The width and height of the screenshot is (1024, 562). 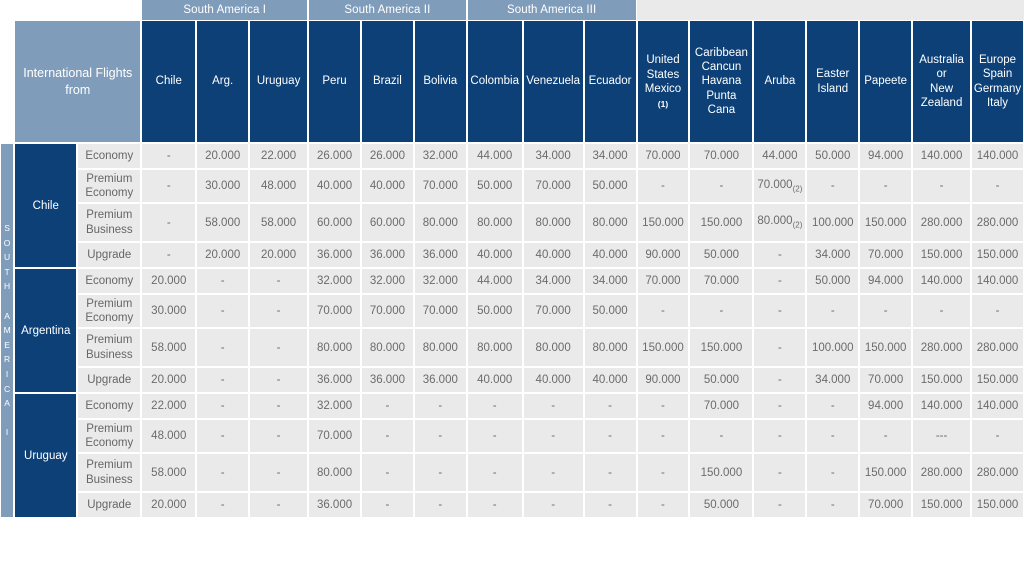 What do you see at coordinates (169, 472) in the screenshot?
I see `award-value: 58.000` at bounding box center [169, 472].